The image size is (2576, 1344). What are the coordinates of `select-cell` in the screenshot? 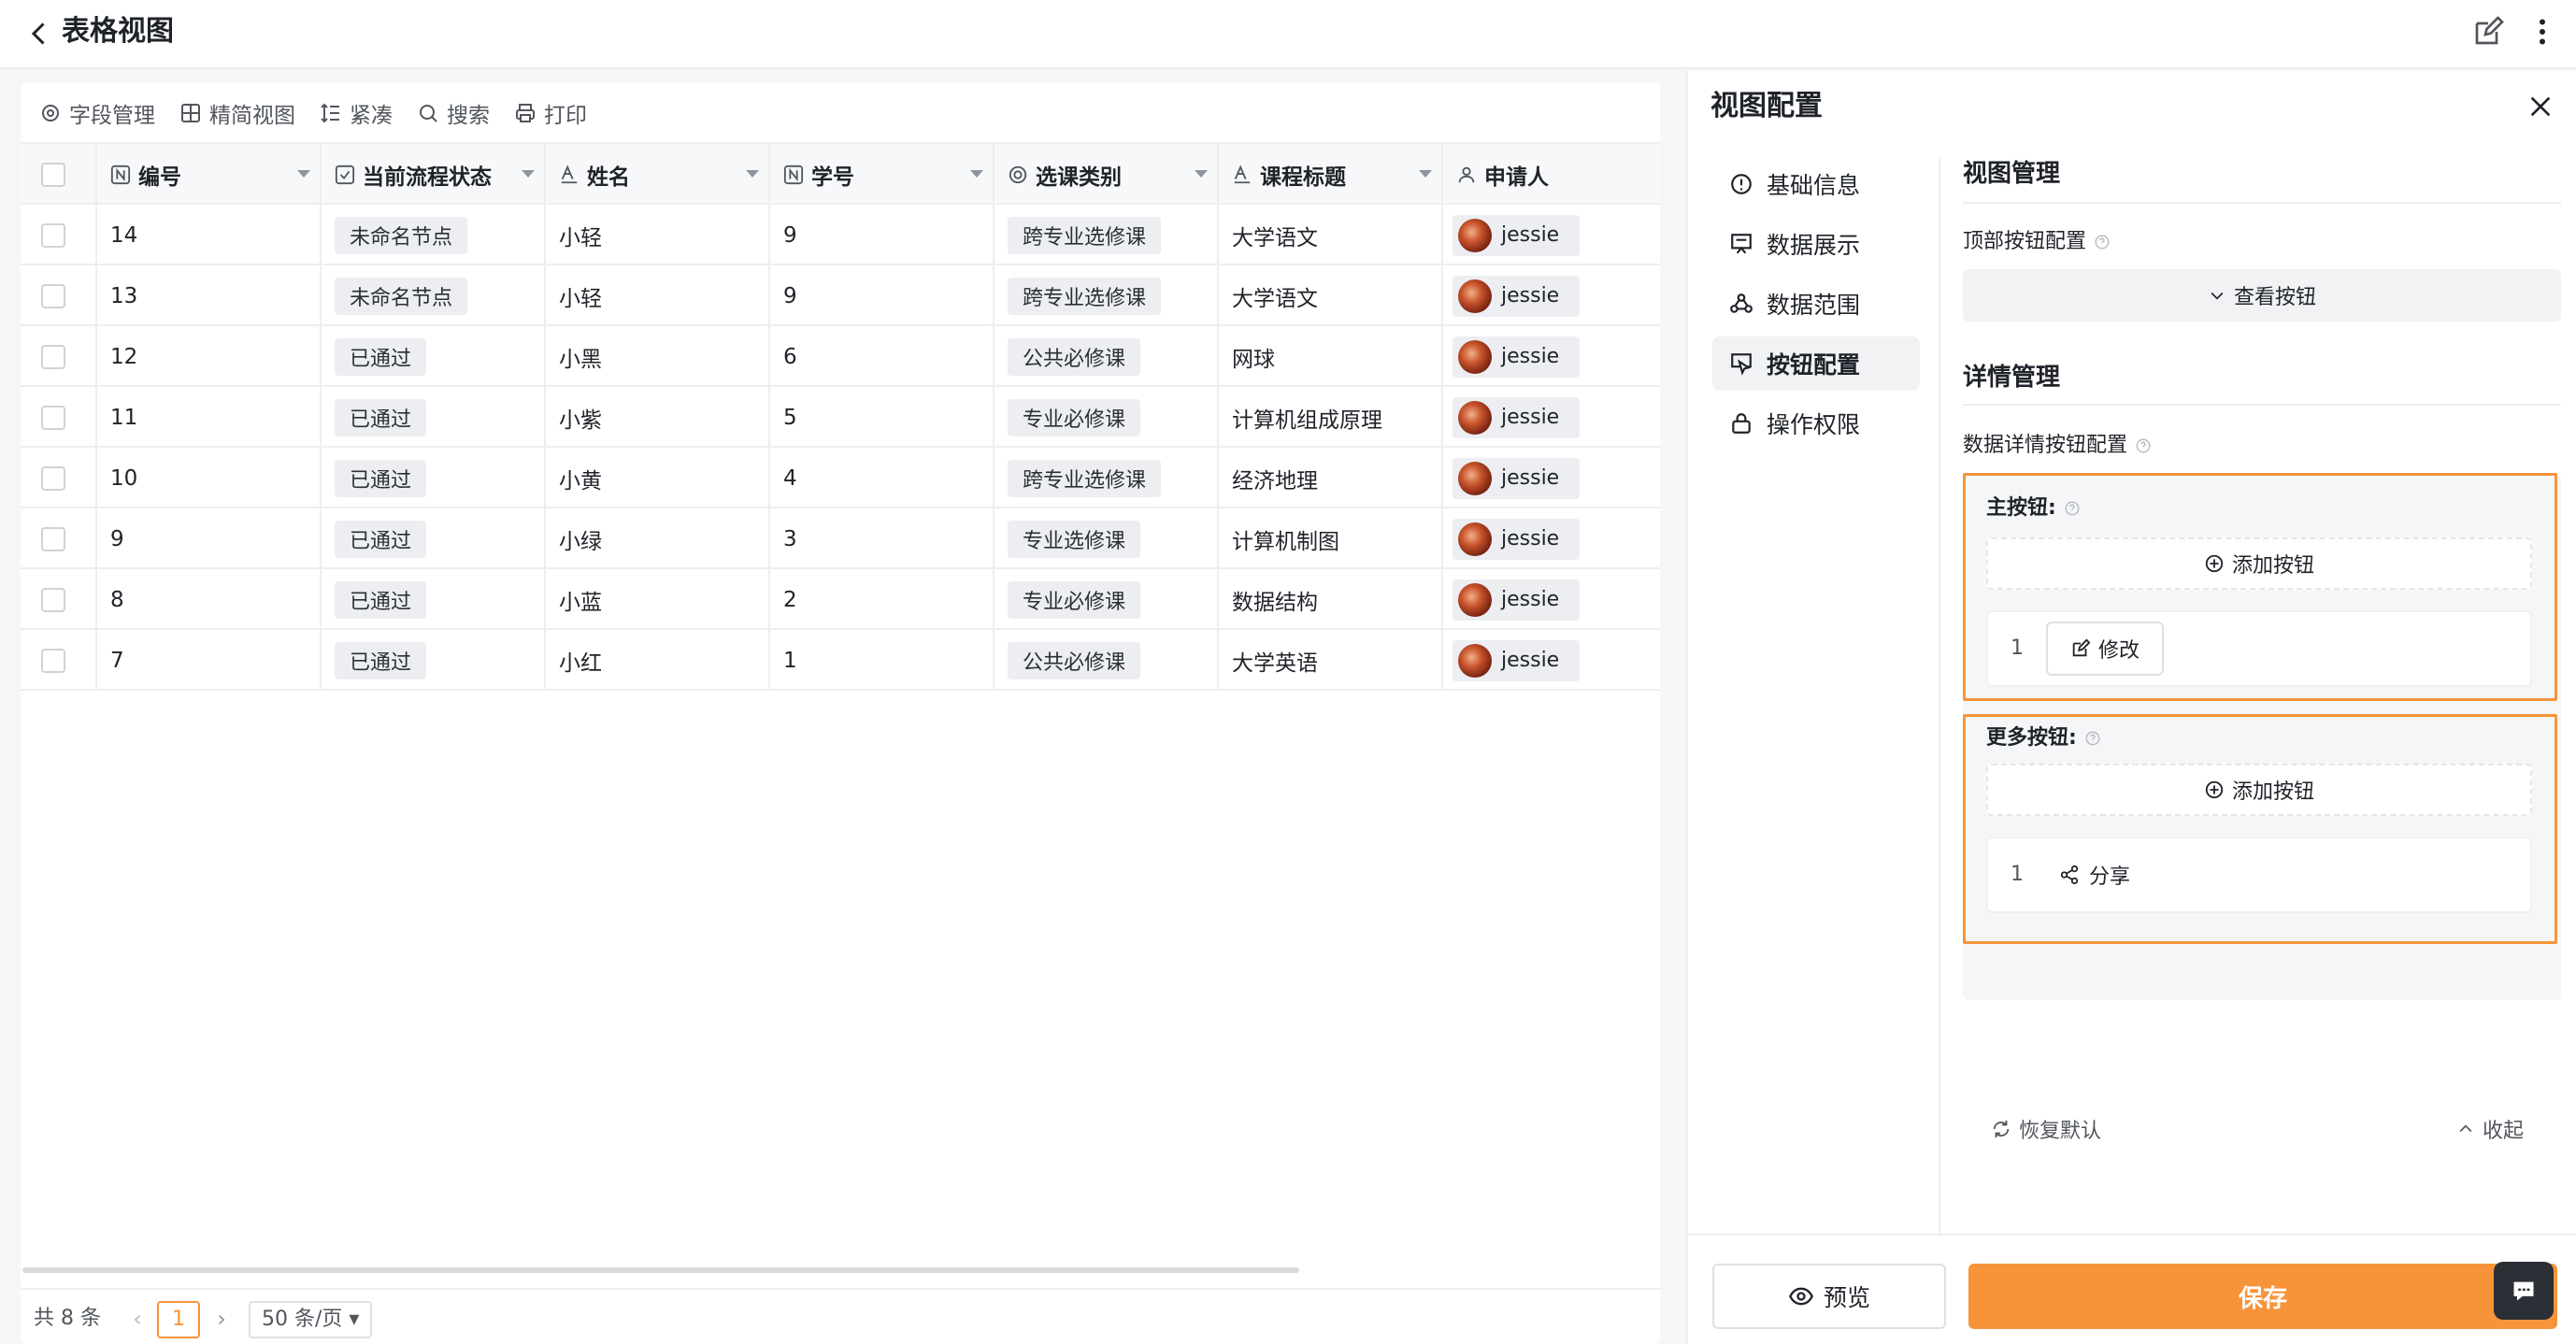 It's located at (59, 661).